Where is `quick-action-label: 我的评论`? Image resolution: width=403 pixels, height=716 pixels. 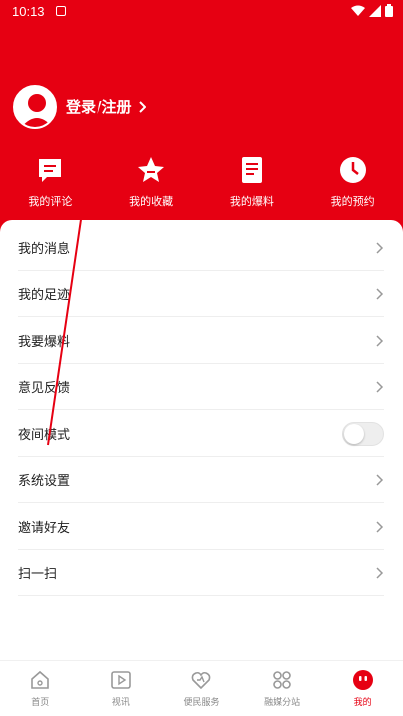 quick-action-label: 我的评论 is located at coordinates (50, 201).